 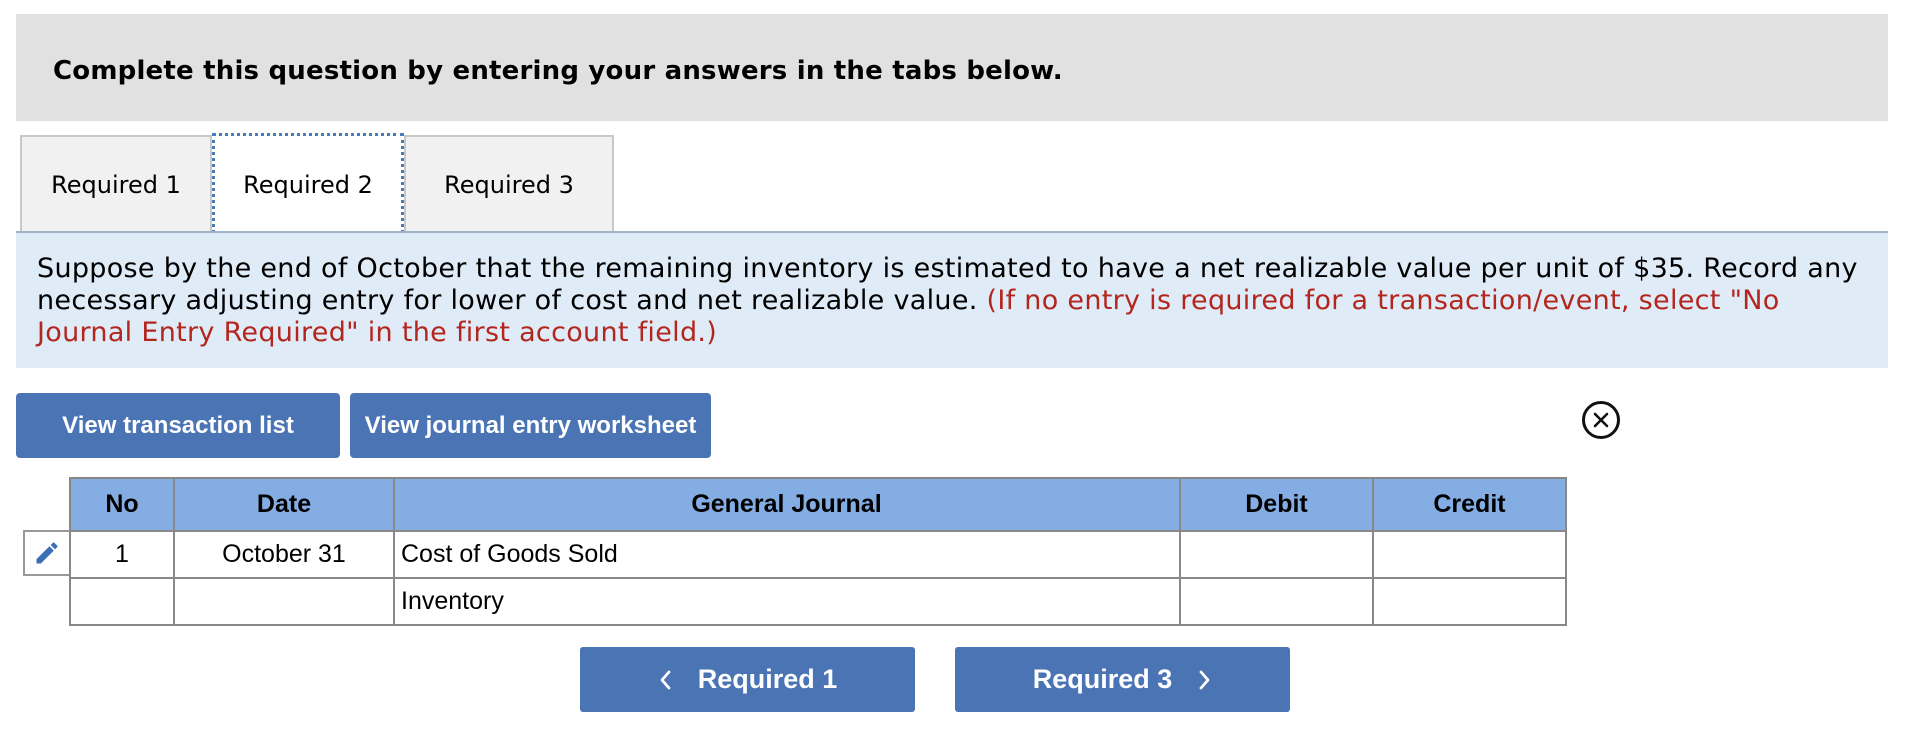 What do you see at coordinates (787, 504) in the screenshot?
I see `header-general-journal: General Journal` at bounding box center [787, 504].